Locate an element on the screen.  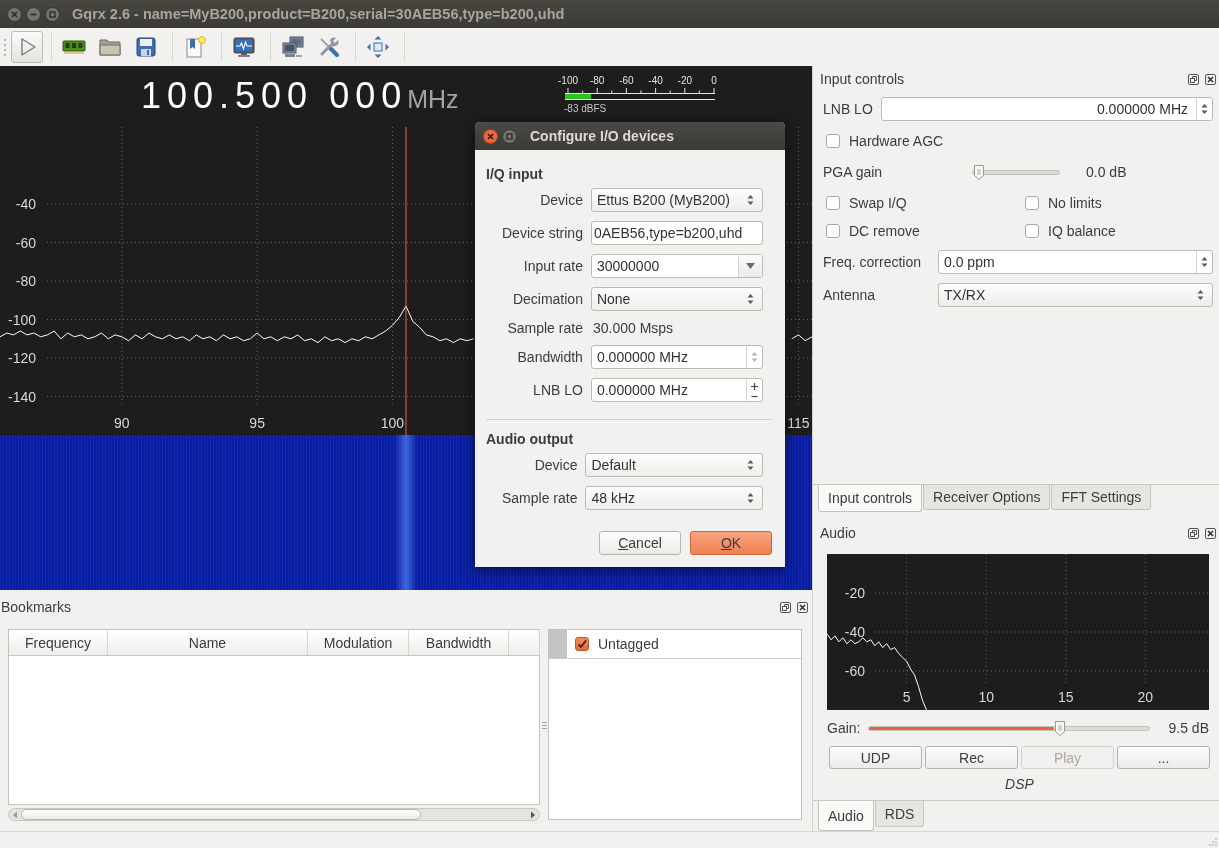
editable-dropdown: 30000000 is located at coordinates (676, 266).